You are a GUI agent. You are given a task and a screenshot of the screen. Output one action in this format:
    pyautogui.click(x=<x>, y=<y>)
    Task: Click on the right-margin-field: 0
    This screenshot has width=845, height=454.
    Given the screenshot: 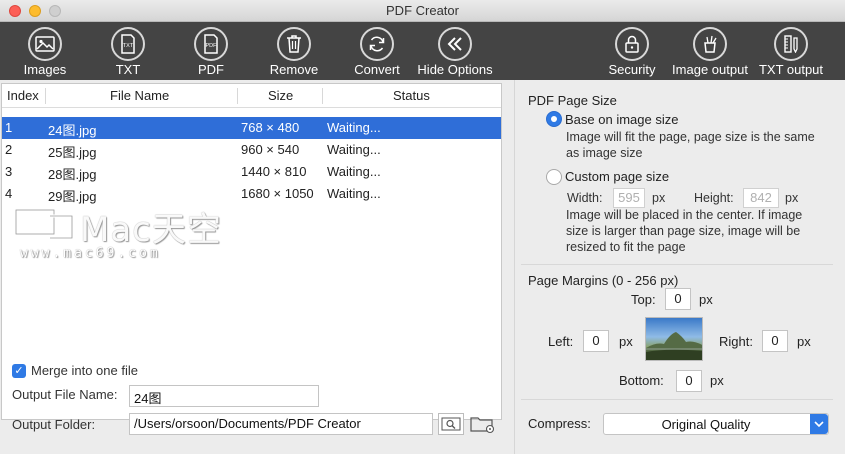 What is the action you would take?
    pyautogui.click(x=775, y=341)
    